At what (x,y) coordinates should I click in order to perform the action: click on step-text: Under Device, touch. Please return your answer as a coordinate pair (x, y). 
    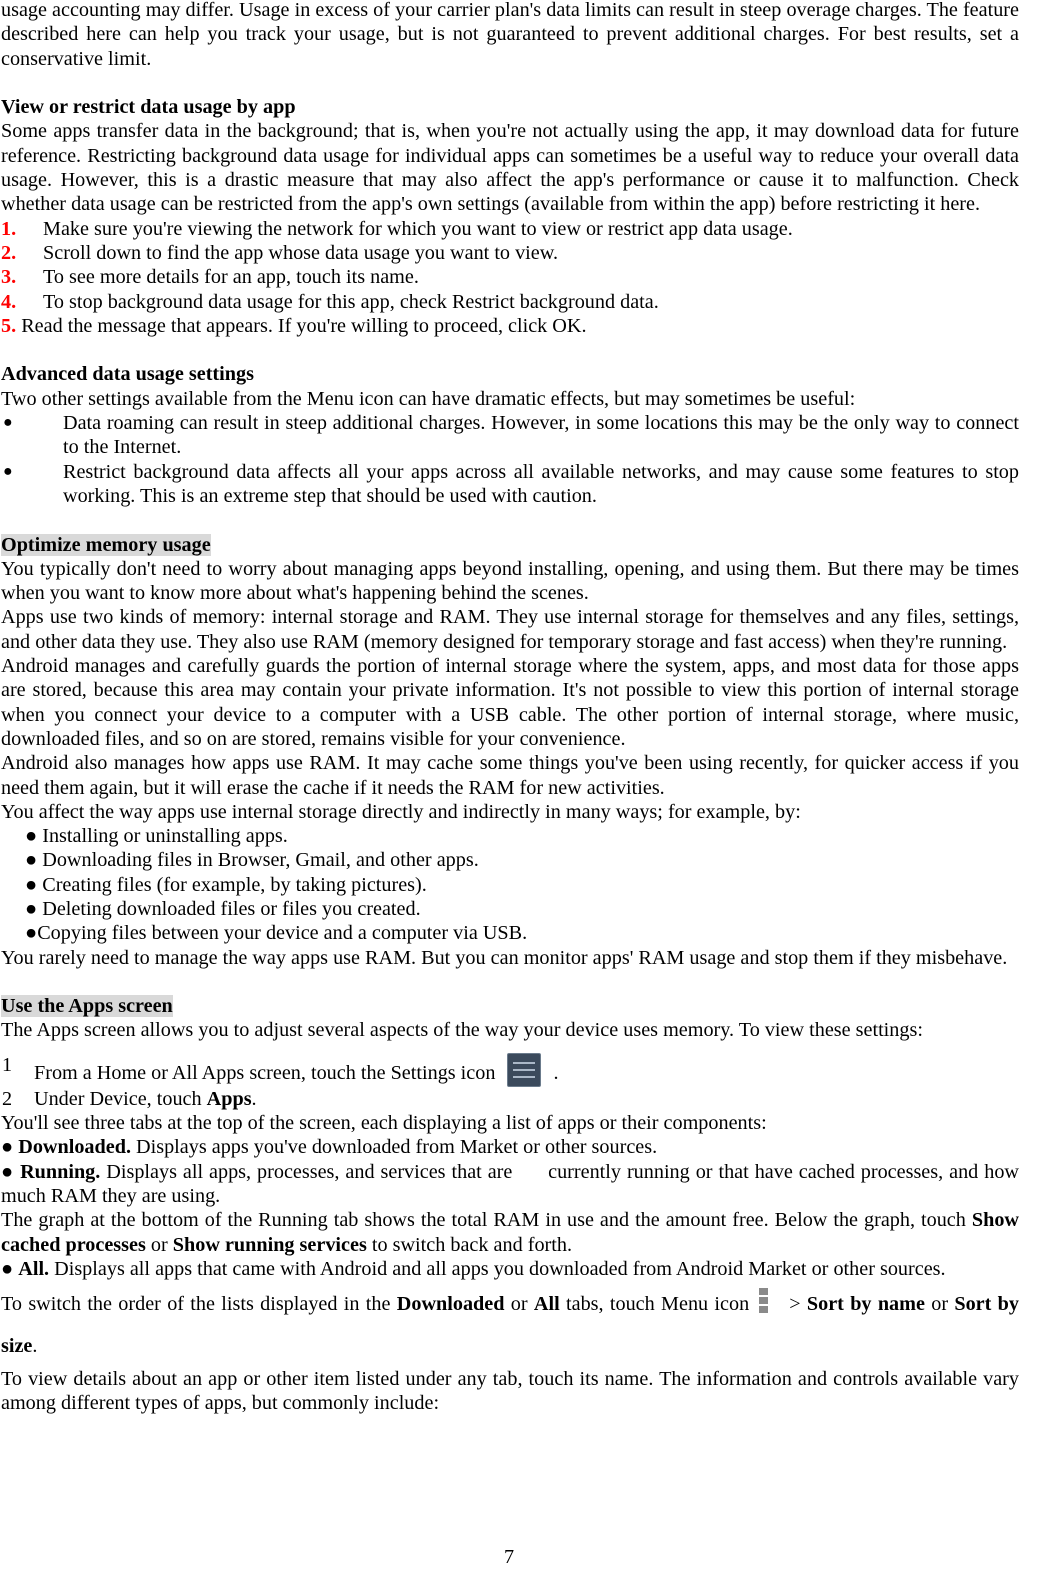
    Looking at the image, I should click on (120, 1098).